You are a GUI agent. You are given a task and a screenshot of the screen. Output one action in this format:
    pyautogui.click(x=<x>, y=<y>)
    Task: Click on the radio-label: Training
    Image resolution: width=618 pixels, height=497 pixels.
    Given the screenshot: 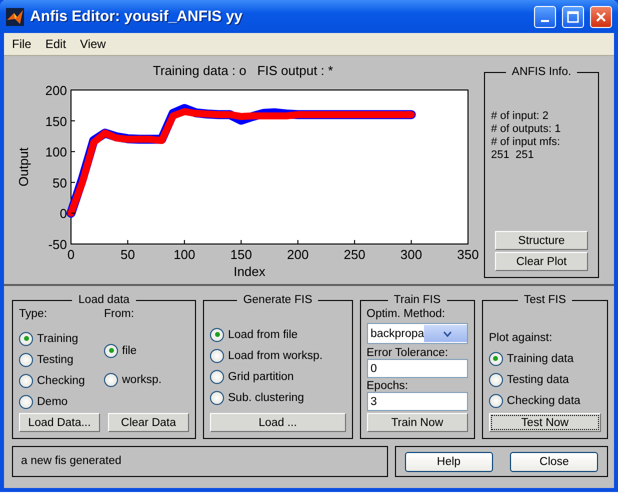 What is the action you would take?
    pyautogui.click(x=57, y=338)
    